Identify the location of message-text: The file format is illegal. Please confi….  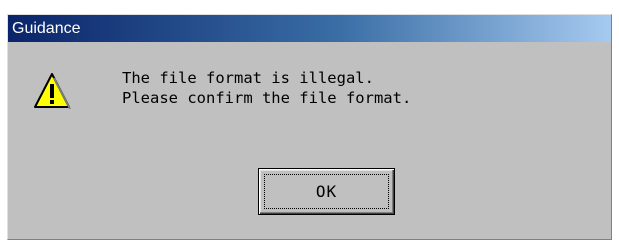
(266, 88).